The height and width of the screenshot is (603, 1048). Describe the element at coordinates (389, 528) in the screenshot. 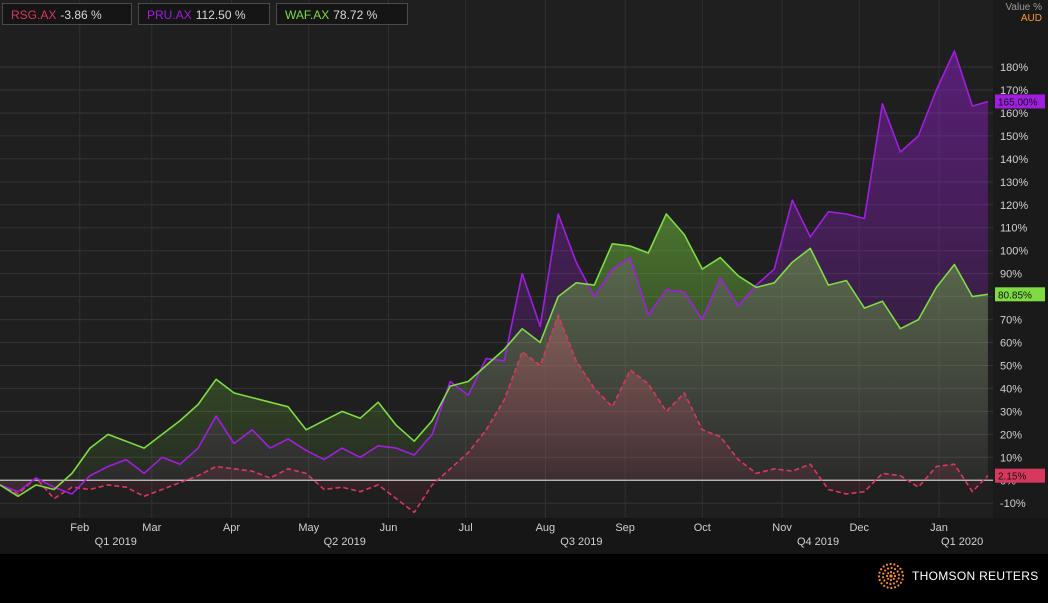

I see `x-tick-label: Jun` at that location.